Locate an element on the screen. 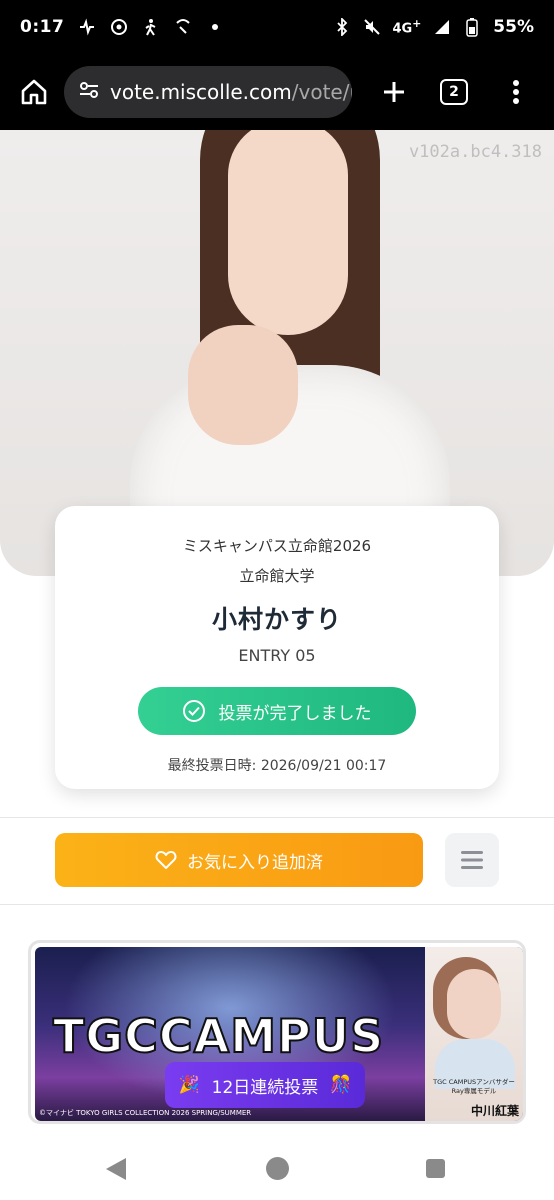 Image resolution: width=554 pixels, height=1200 pixels. url-bar: vote.miscolle.com/vote/r is located at coordinates (208, 92).